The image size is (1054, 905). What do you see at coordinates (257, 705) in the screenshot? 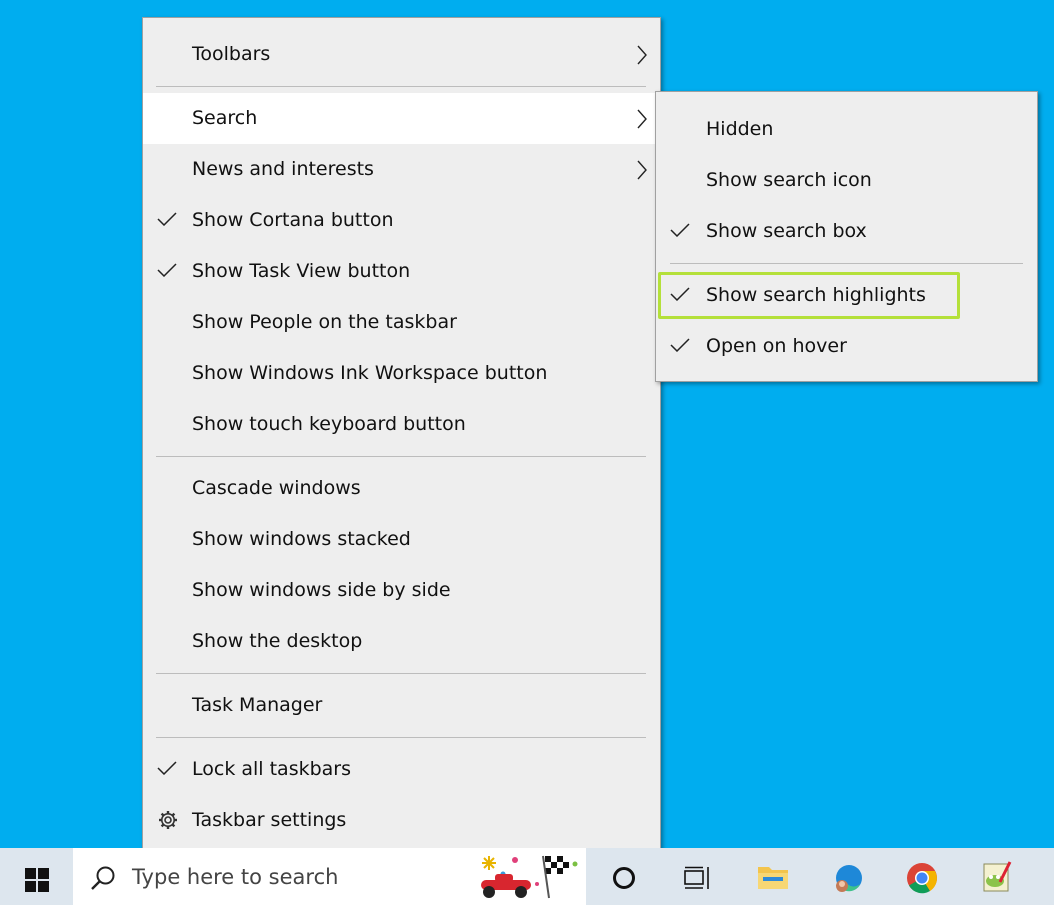
I see `menu-item-label: Task Manager` at bounding box center [257, 705].